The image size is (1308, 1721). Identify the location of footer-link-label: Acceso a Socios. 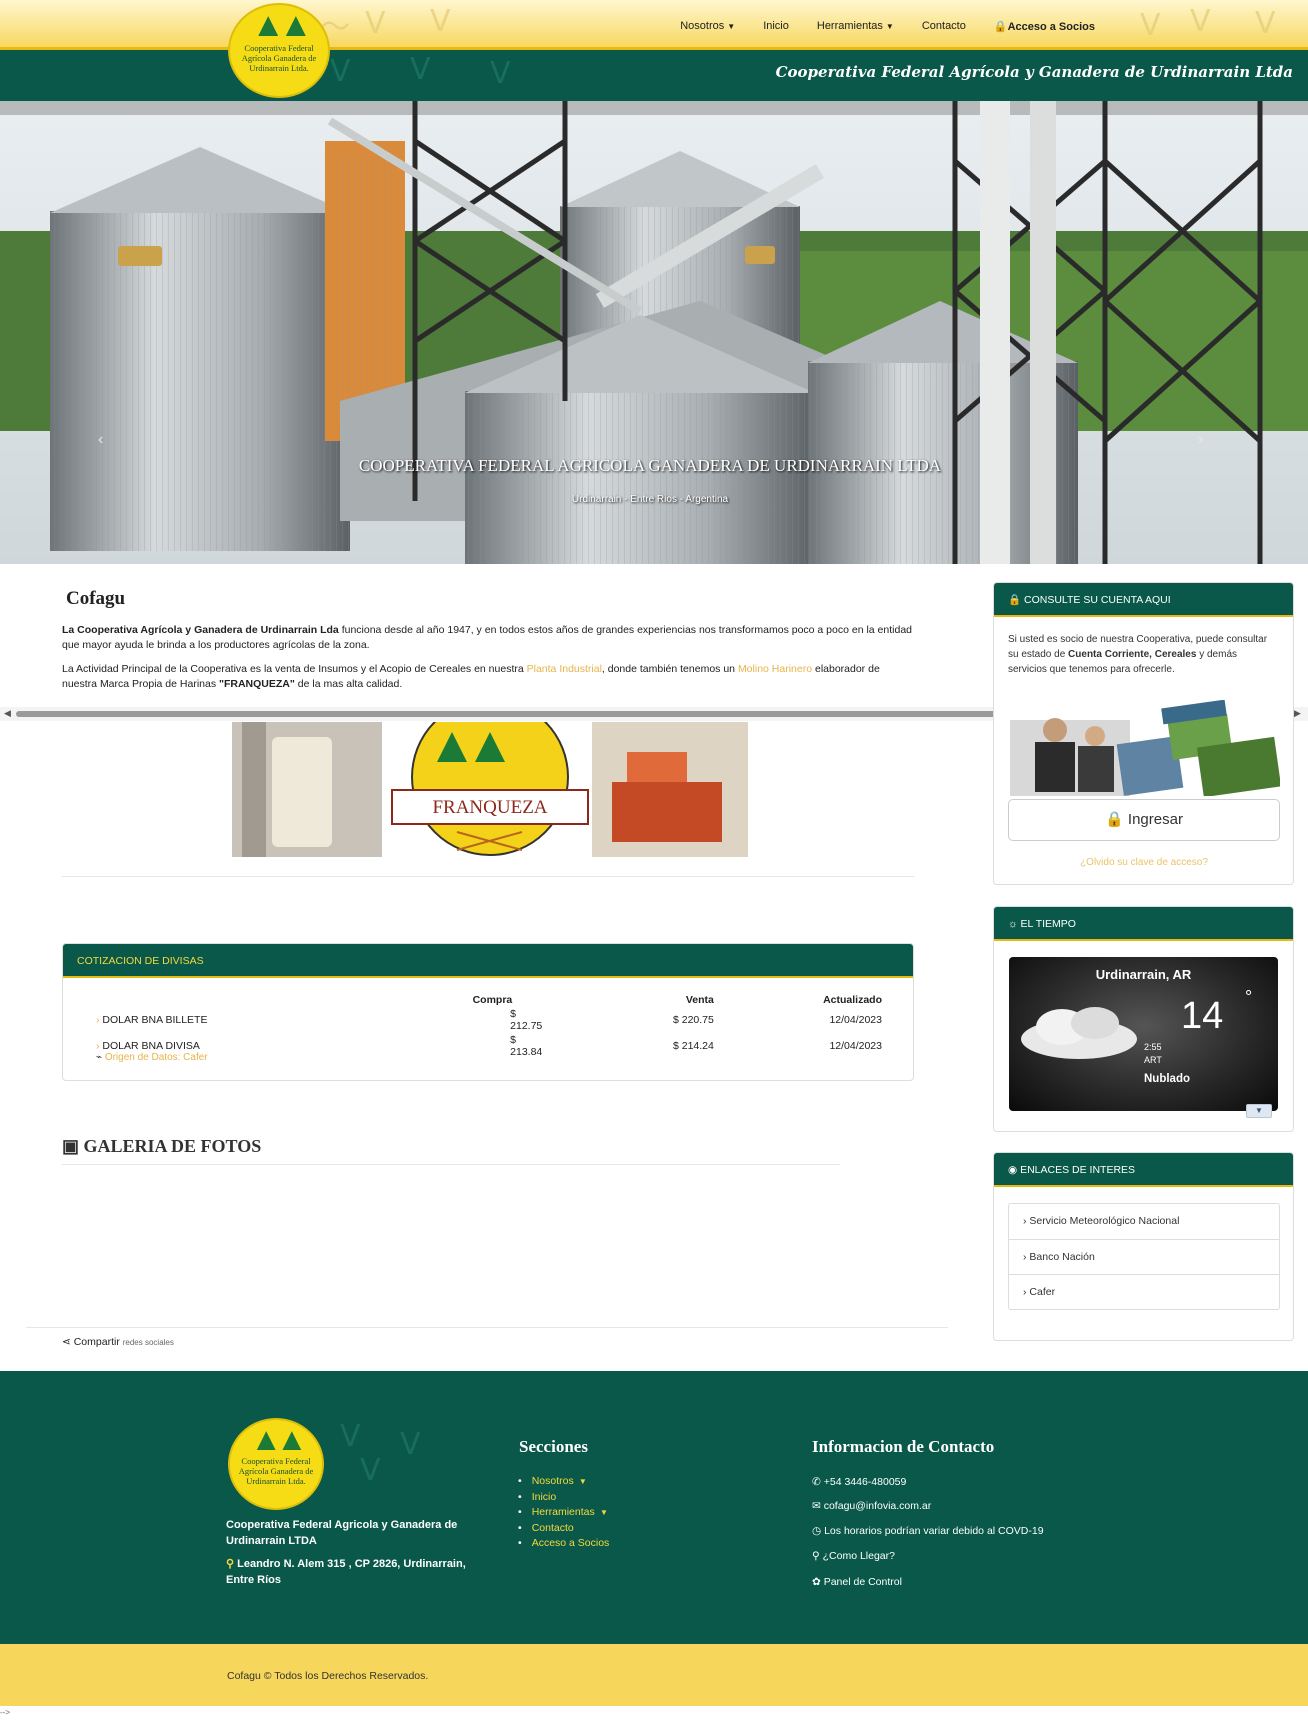
(570, 1543).